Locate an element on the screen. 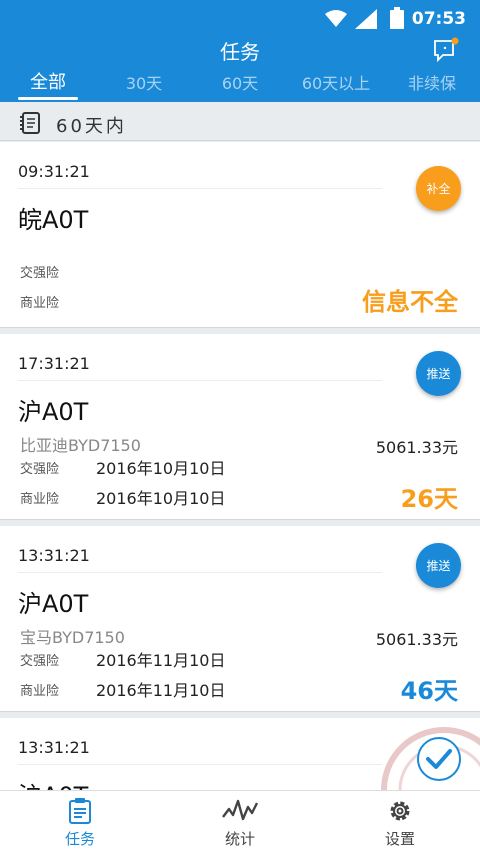 The height and width of the screenshot is (853, 480). car-model: 比亚迪BYD7150 is located at coordinates (80, 445).